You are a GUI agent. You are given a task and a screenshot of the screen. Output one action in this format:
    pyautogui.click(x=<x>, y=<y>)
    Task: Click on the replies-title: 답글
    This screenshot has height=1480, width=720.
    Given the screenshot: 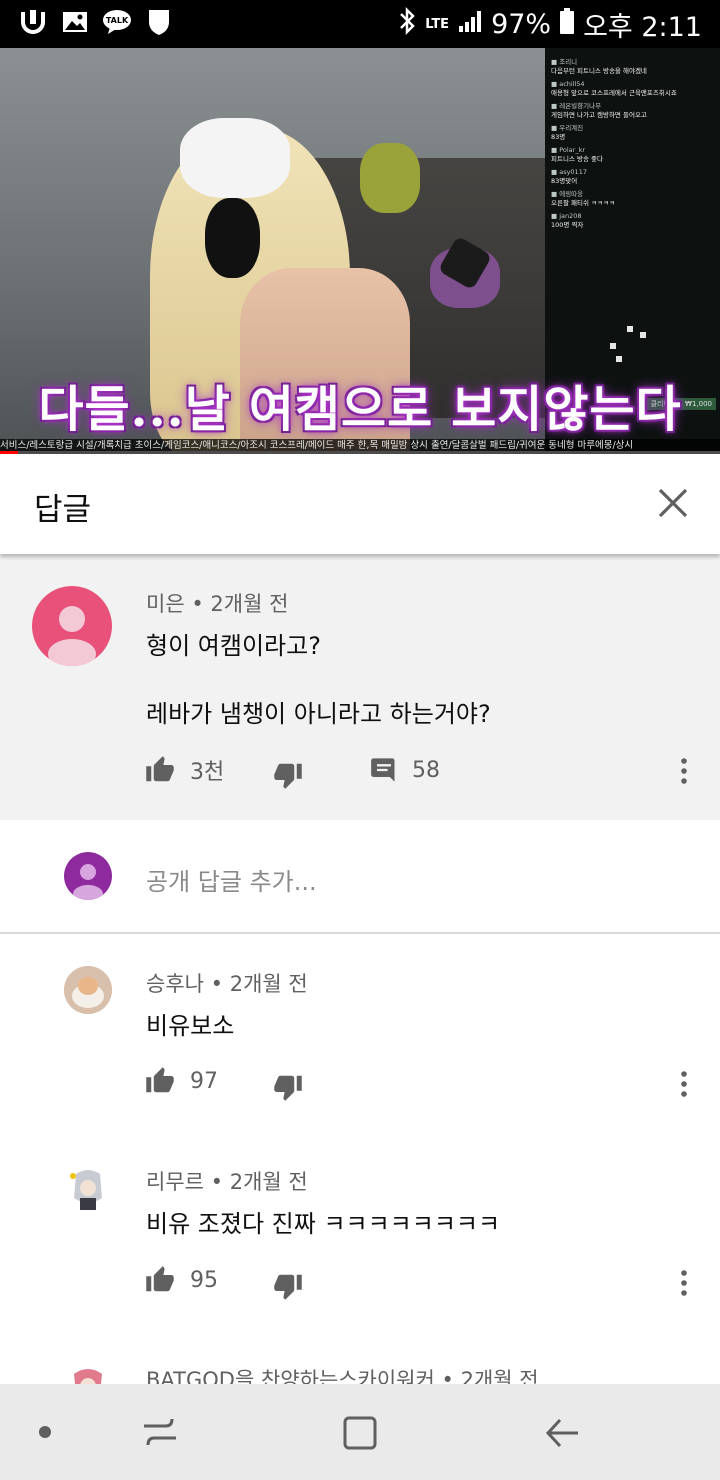 What is the action you would take?
    pyautogui.click(x=63, y=510)
    